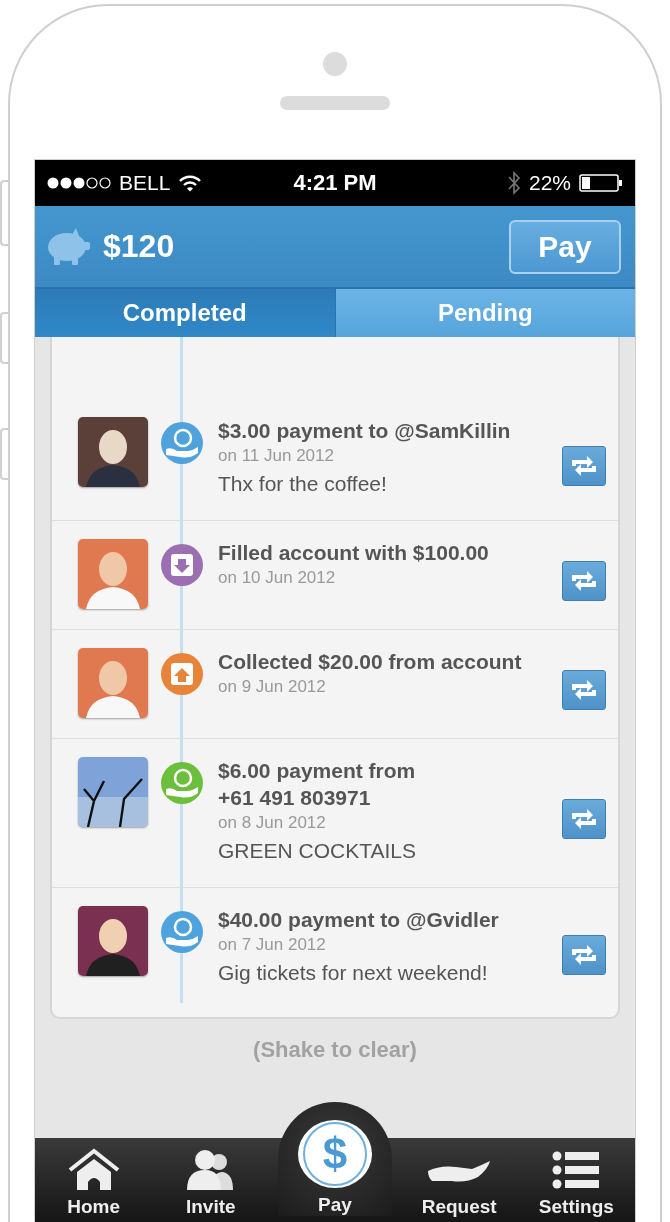 The image size is (670, 1222). Describe the element at coordinates (601, 183) in the screenshot. I see `battery-icon` at that location.